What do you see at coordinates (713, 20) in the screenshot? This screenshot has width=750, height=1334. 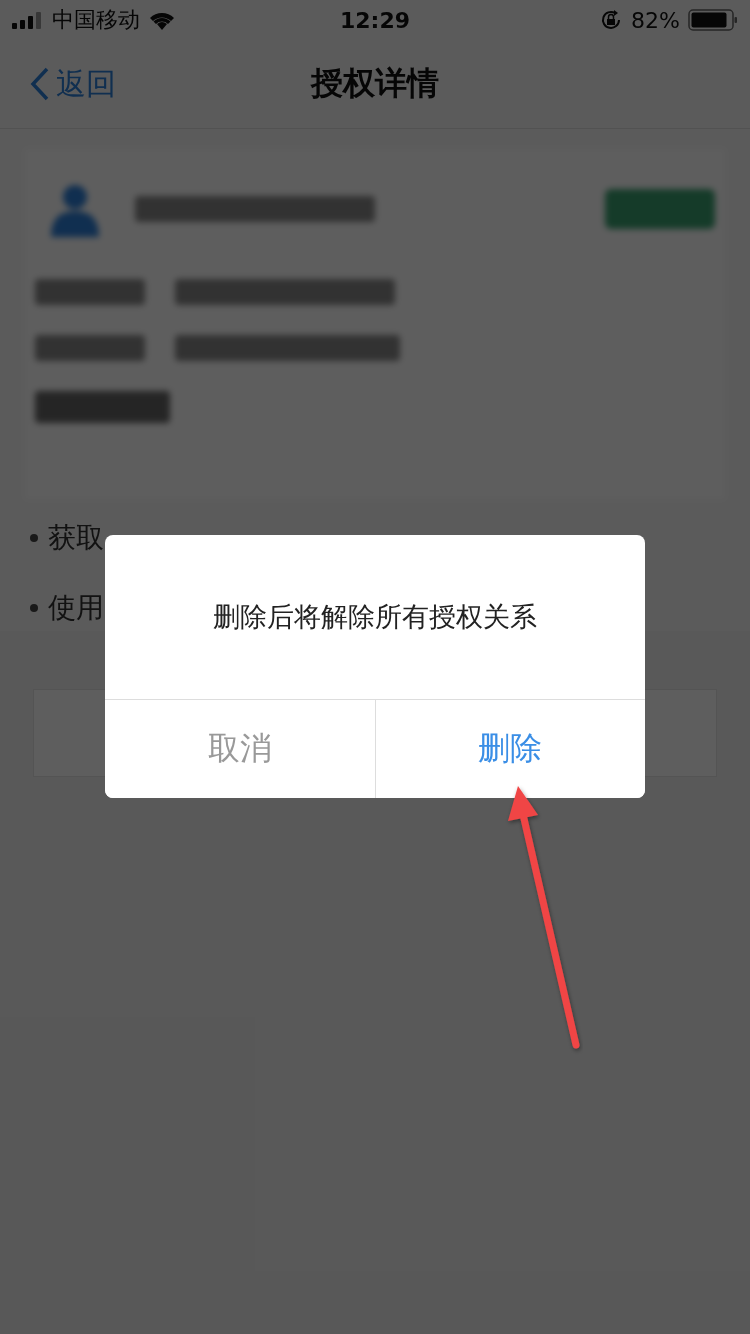 I see `battery-icon` at bounding box center [713, 20].